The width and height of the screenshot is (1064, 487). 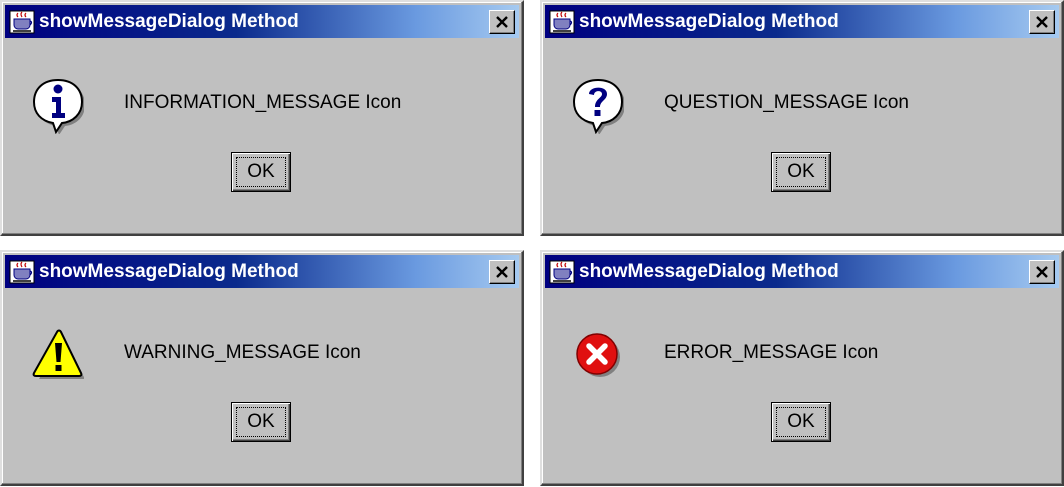 I want to click on message-text: INFORMATION_MESSAGE Icon, so click(x=263, y=102).